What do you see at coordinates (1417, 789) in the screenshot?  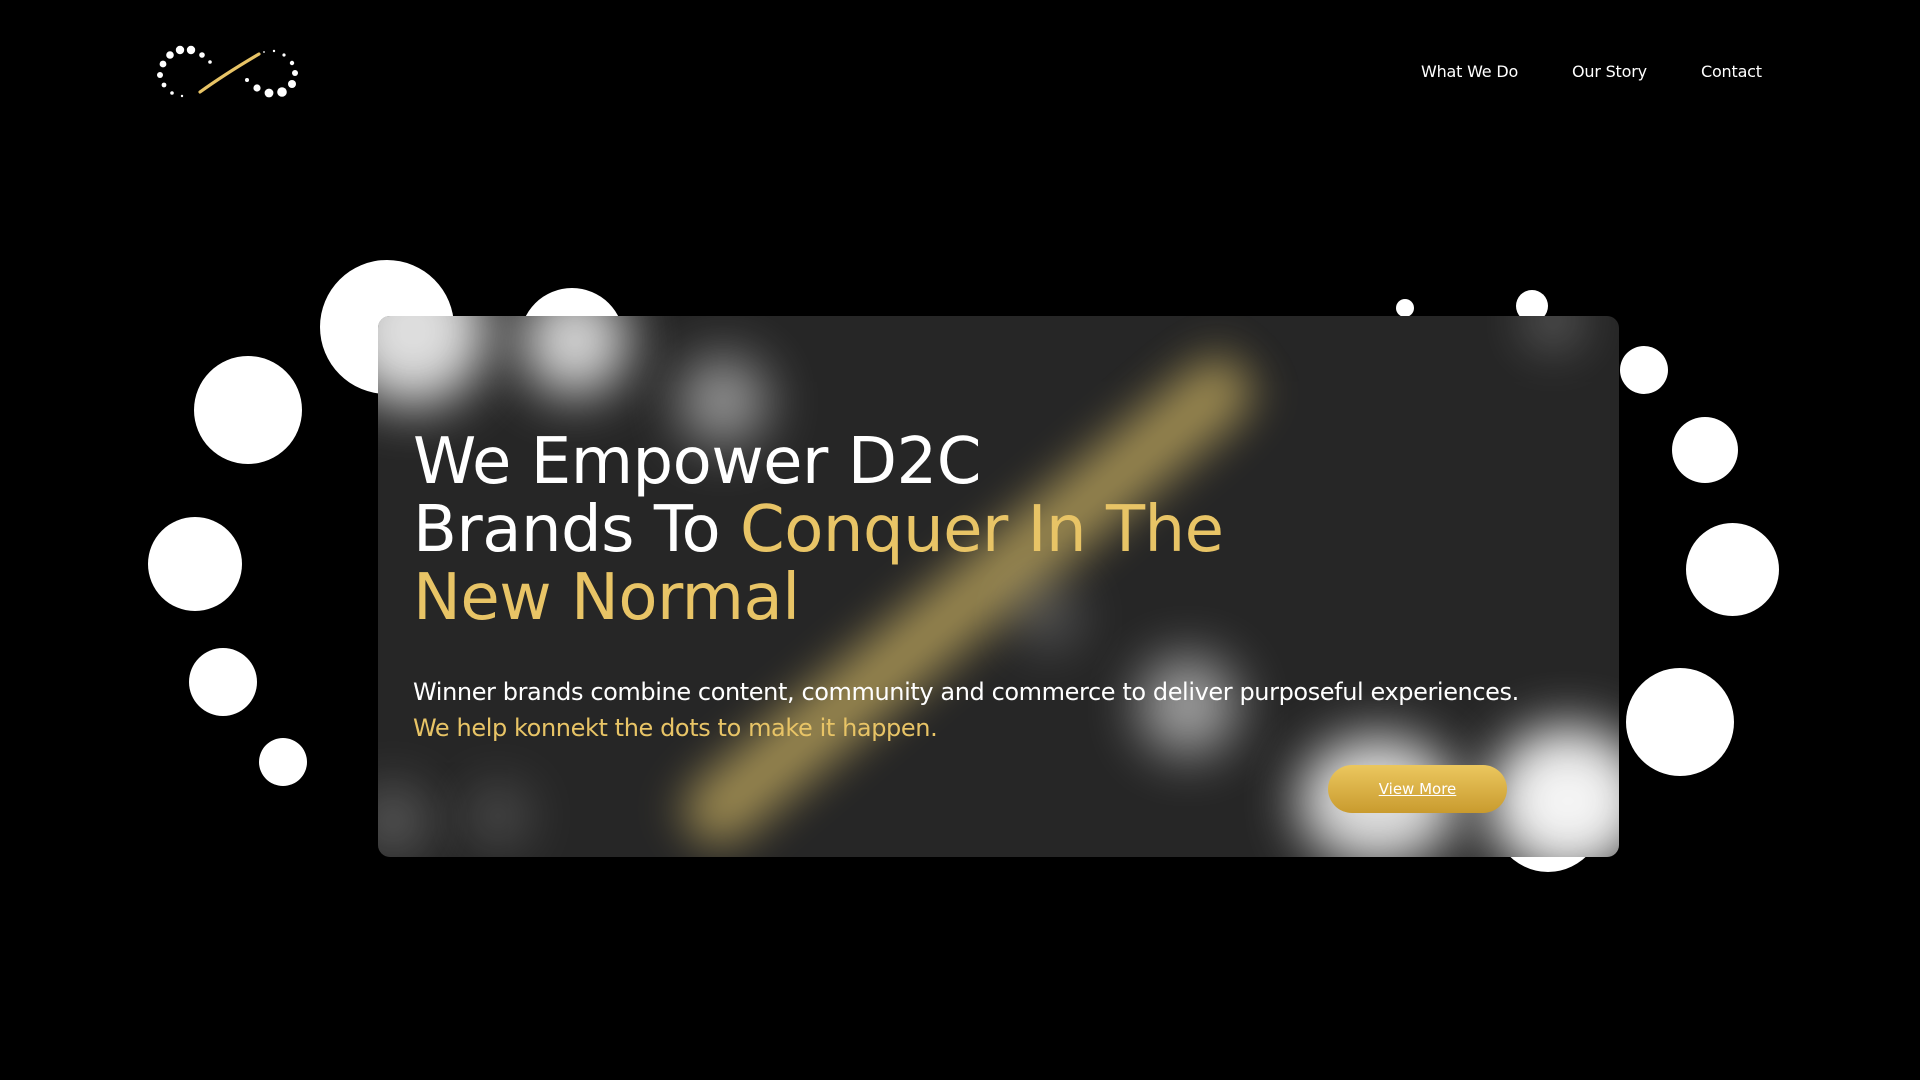 I see `view-more-button: View More` at bounding box center [1417, 789].